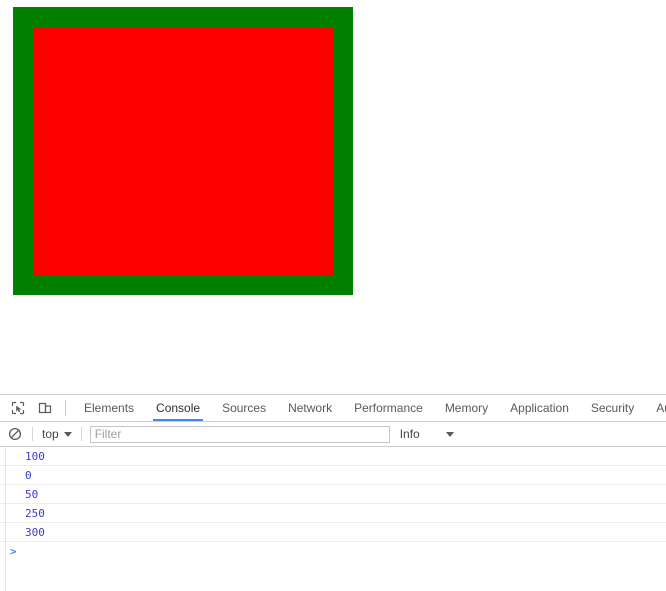  What do you see at coordinates (32, 494) in the screenshot?
I see `console-message-text: 50` at bounding box center [32, 494].